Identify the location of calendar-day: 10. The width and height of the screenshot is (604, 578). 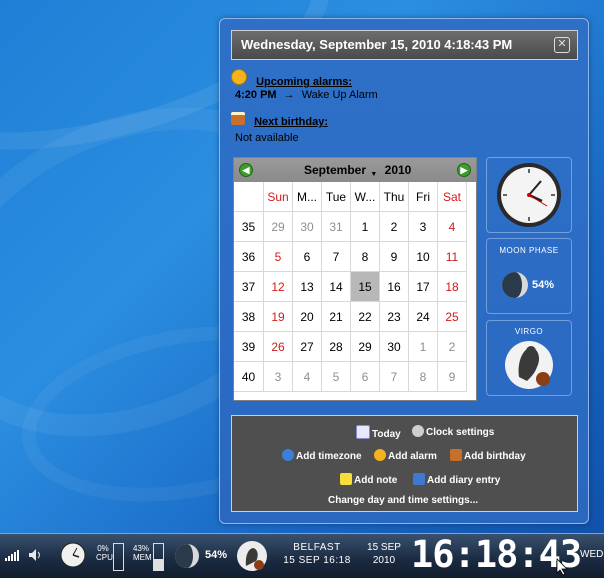
(423, 257).